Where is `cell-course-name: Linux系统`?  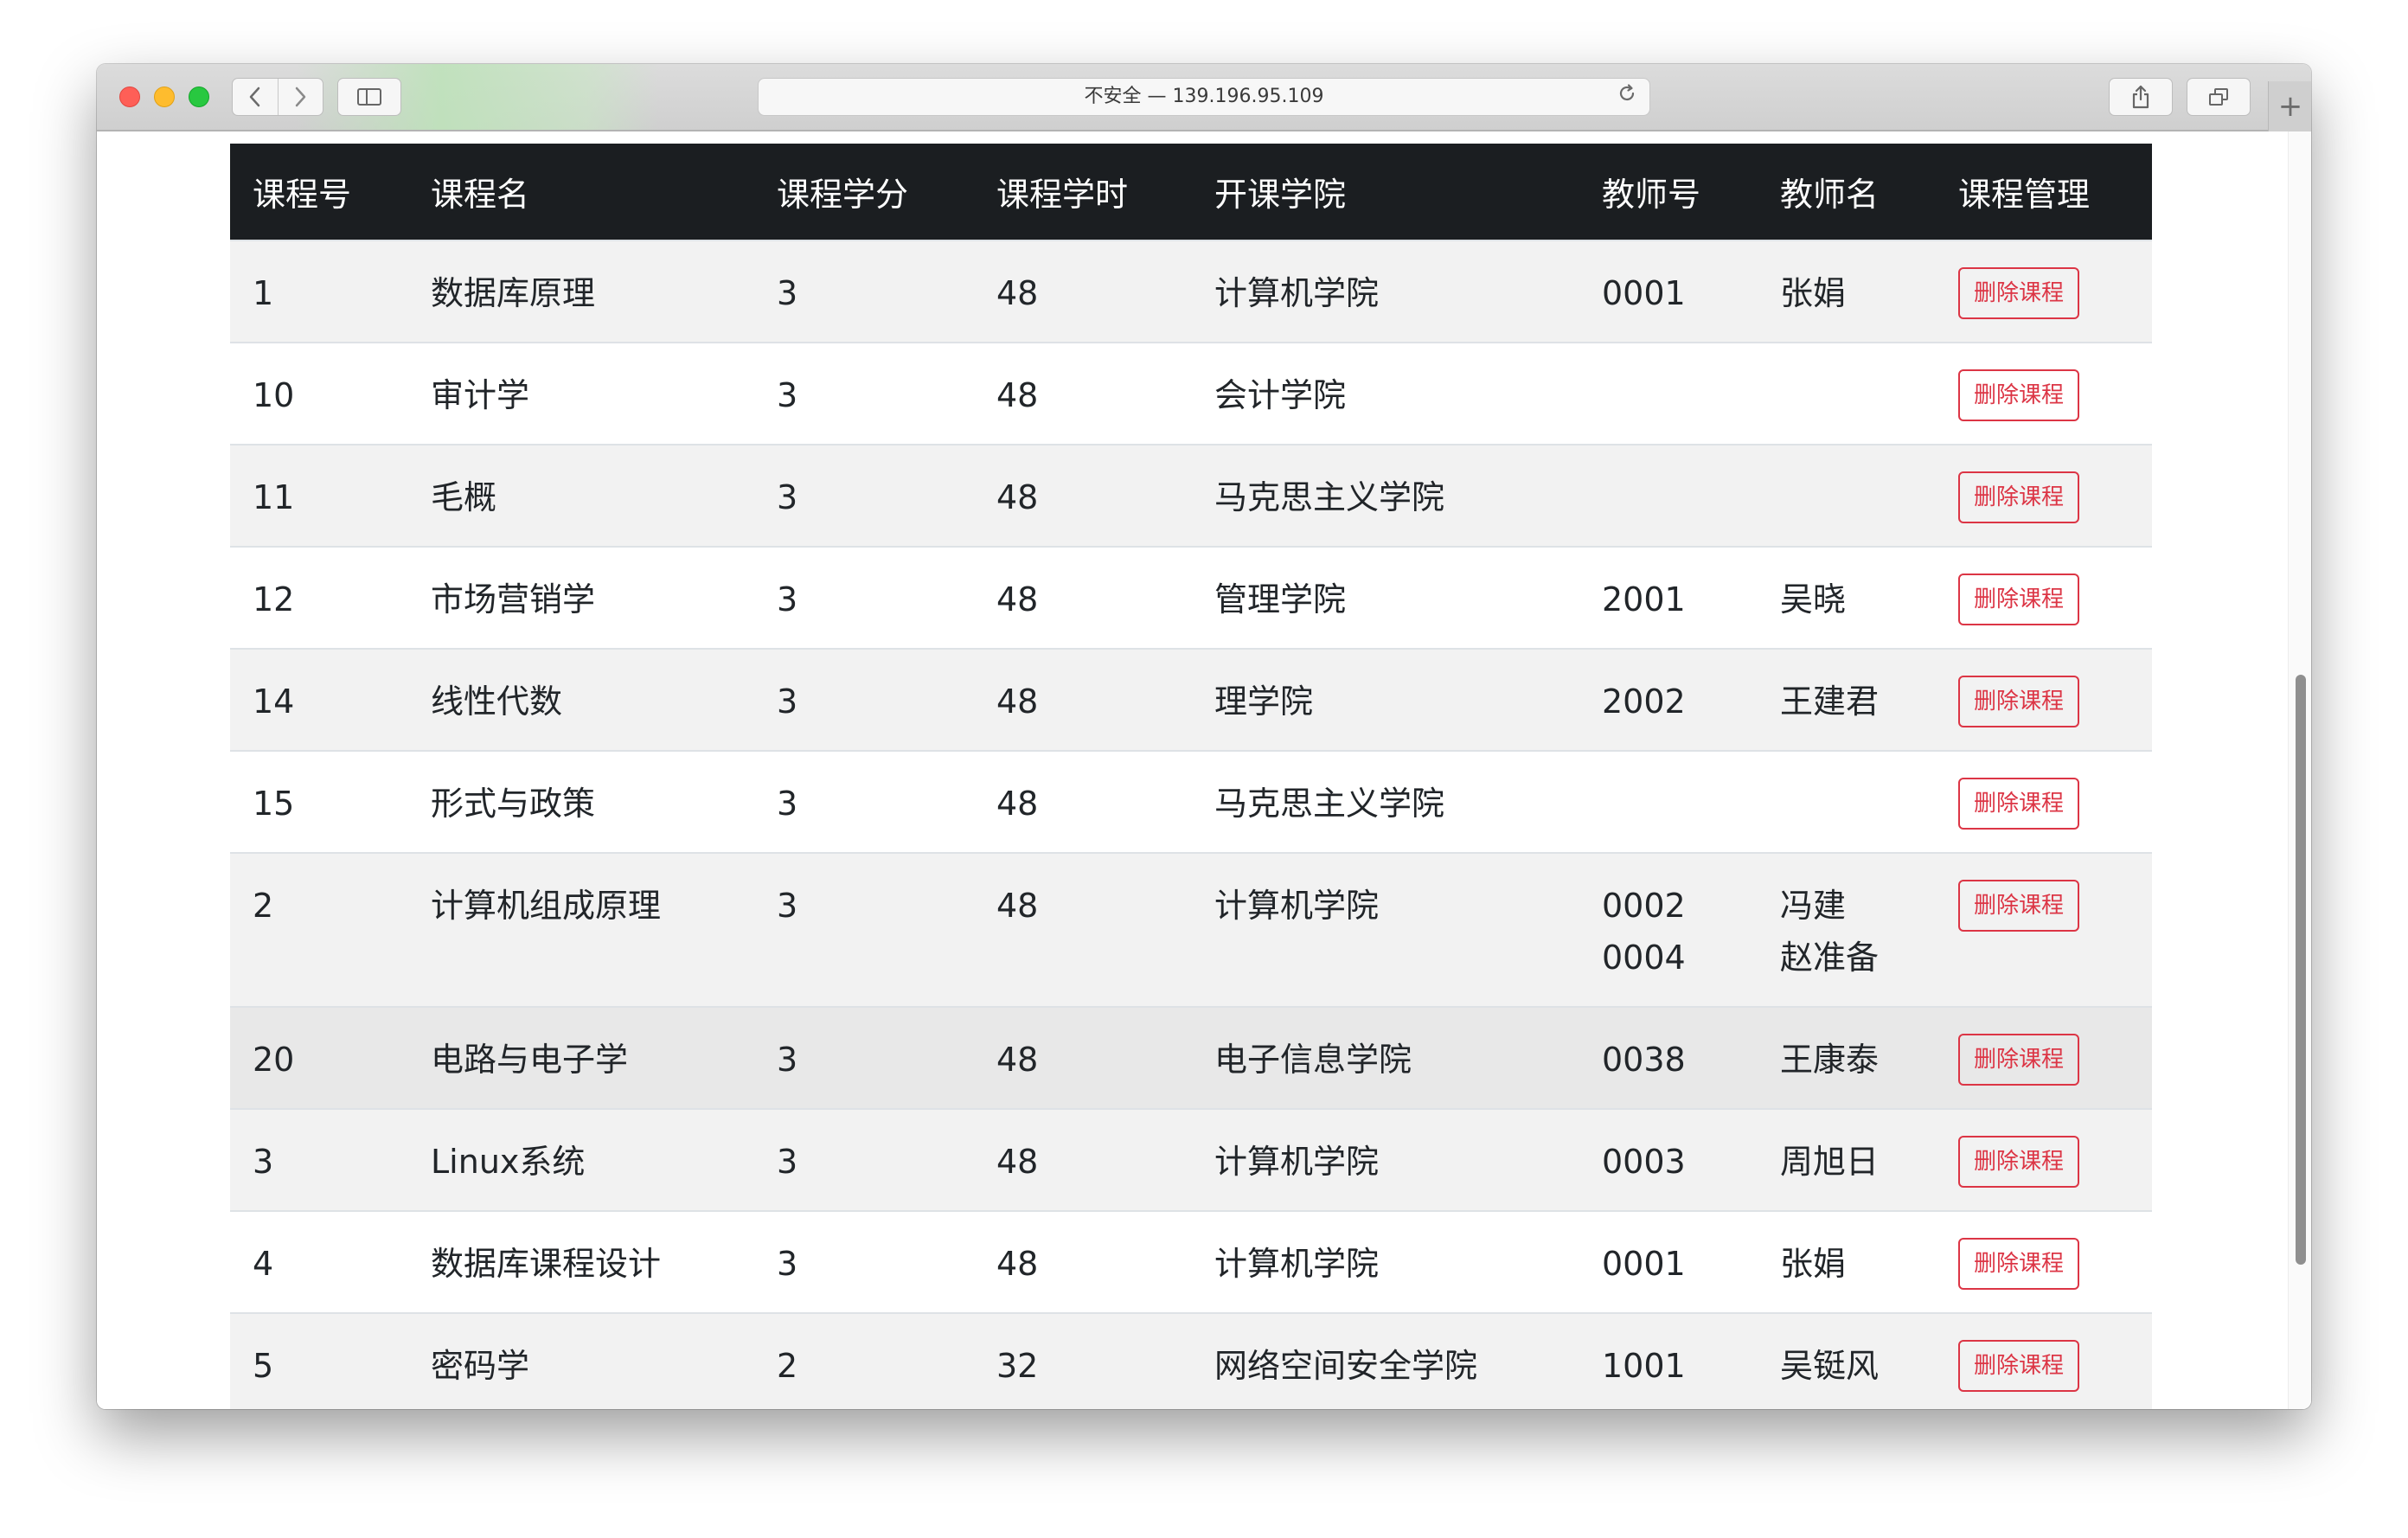 cell-course-name: Linux系统 is located at coordinates (581, 1159).